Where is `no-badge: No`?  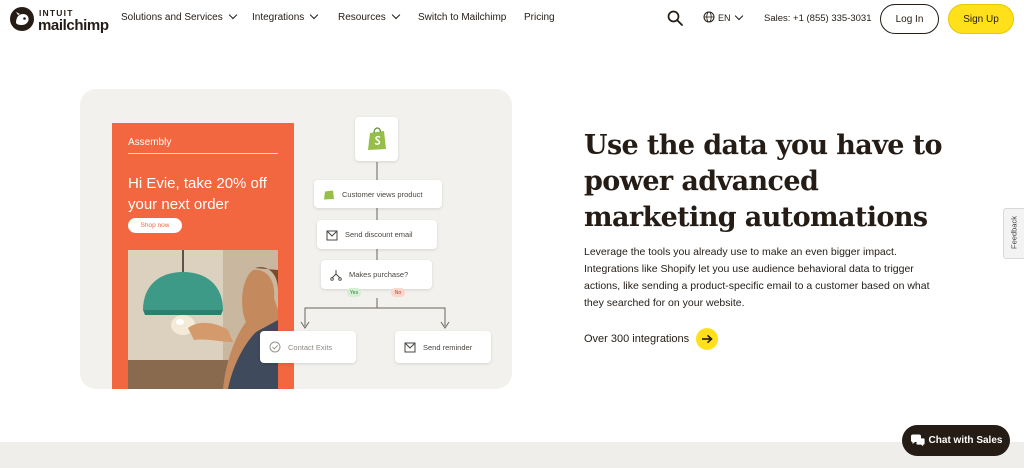
no-badge: No is located at coordinates (398, 292).